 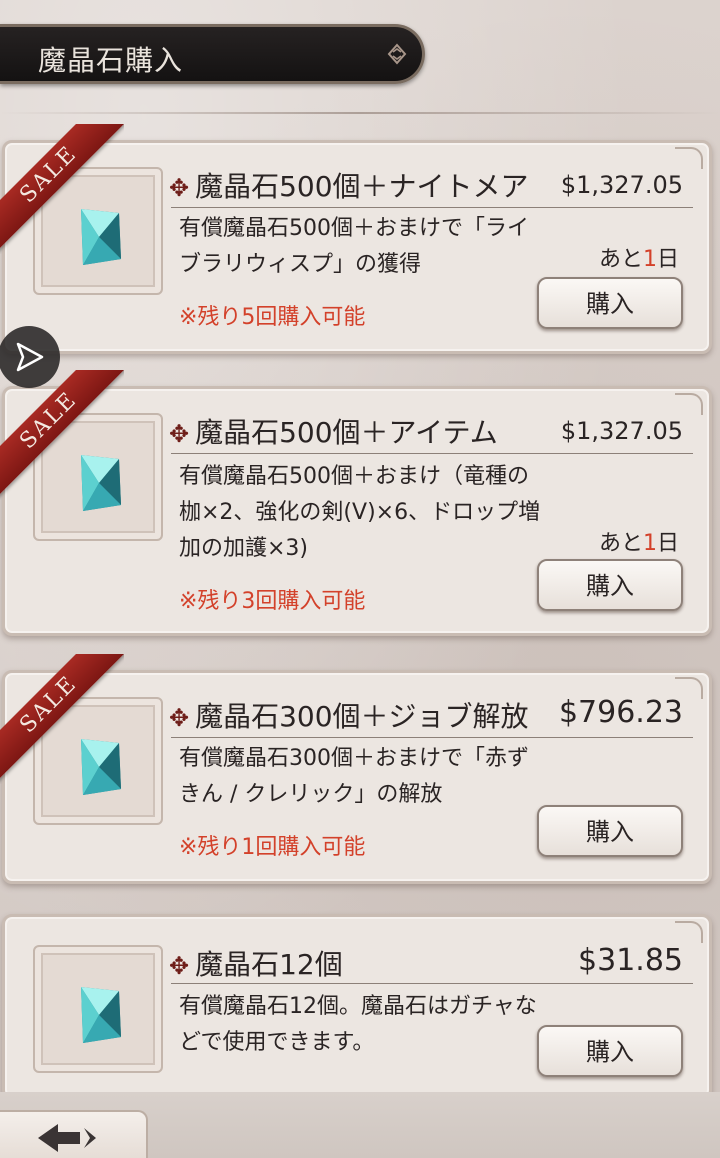 I want to click on magic-crystal-icon, so click(x=101, y=1015).